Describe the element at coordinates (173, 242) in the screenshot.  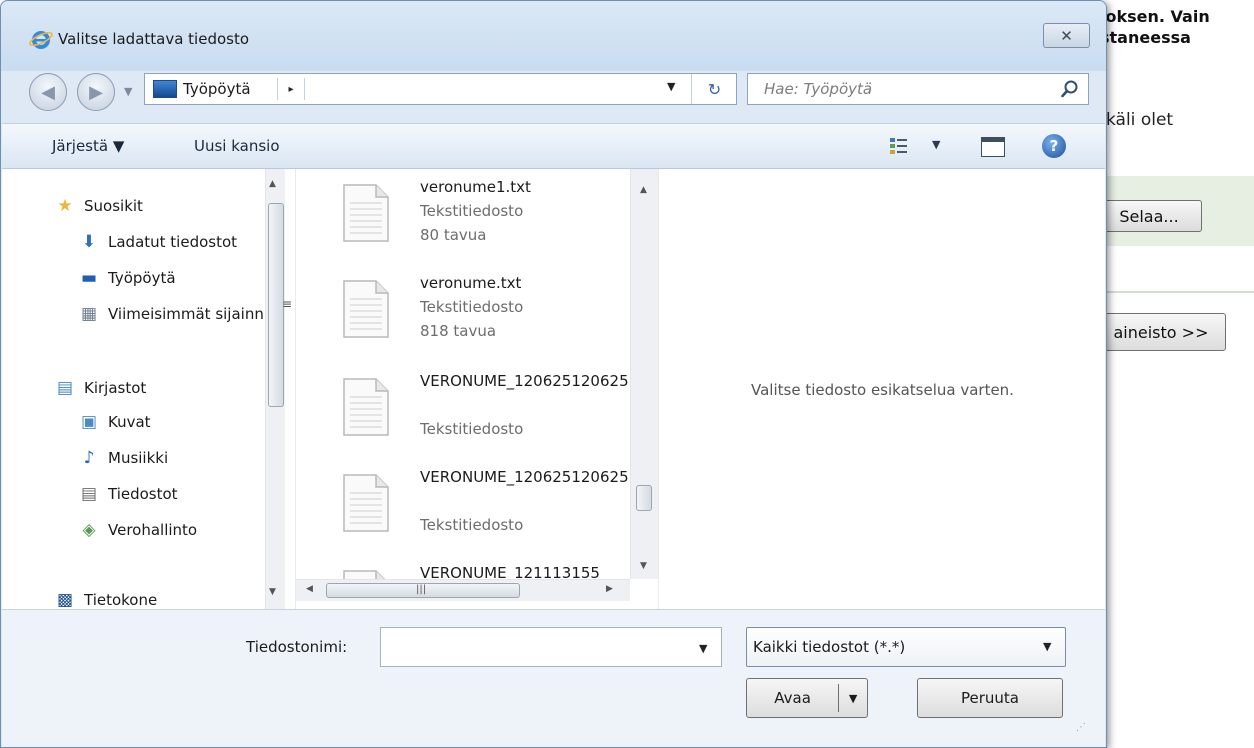
I see `nav-item-label: Ladatut tiedostot` at that location.